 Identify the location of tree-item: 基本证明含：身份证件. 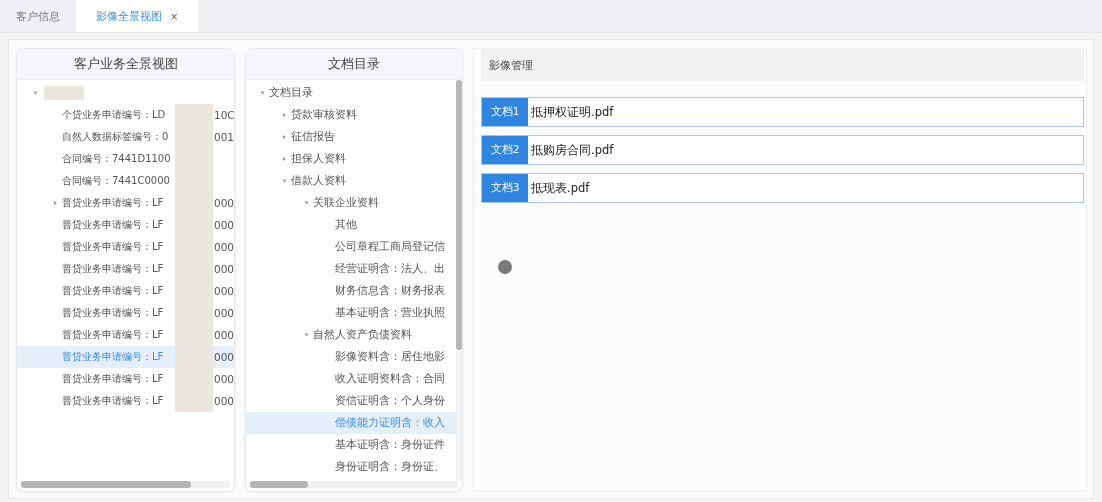
(351, 445).